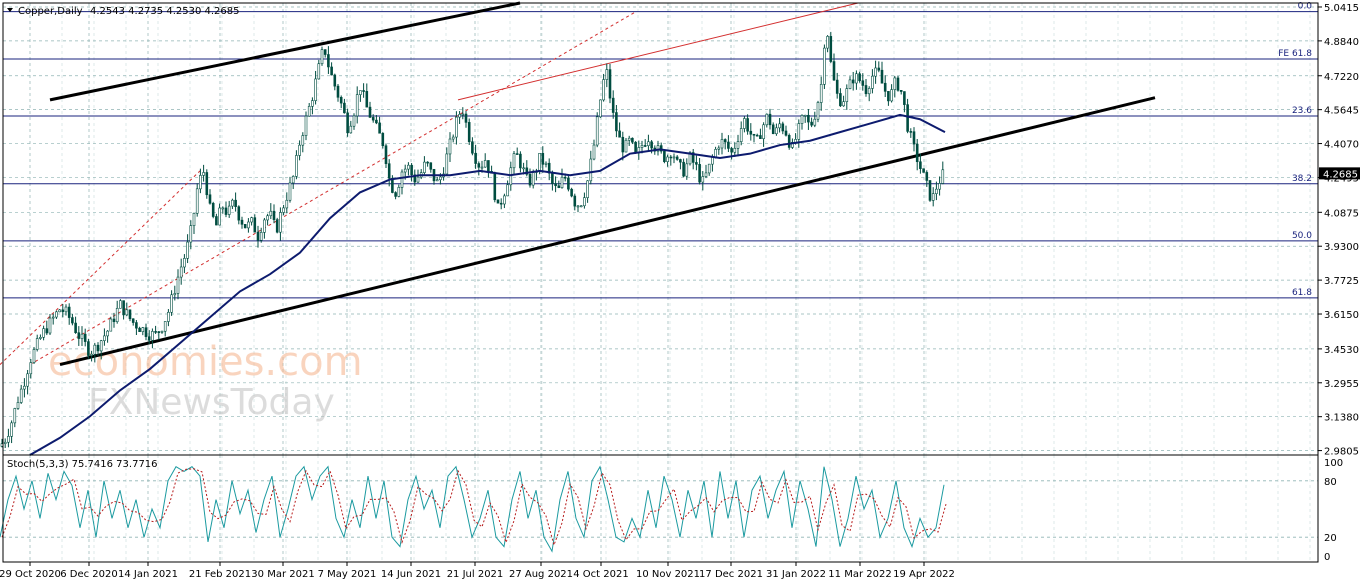 The height and width of the screenshot is (584, 1362). What do you see at coordinates (859, 574) in the screenshot?
I see `x-tick-label: 11 Mar 2022` at bounding box center [859, 574].